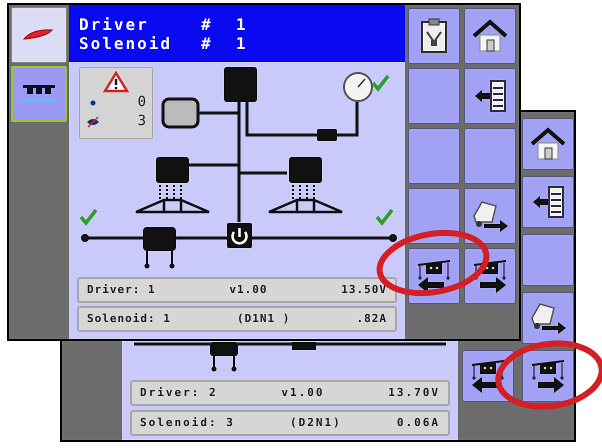 The image size is (602, 448). Describe the element at coordinates (179, 392) in the screenshot. I see `info-text: Driver: 2` at that location.